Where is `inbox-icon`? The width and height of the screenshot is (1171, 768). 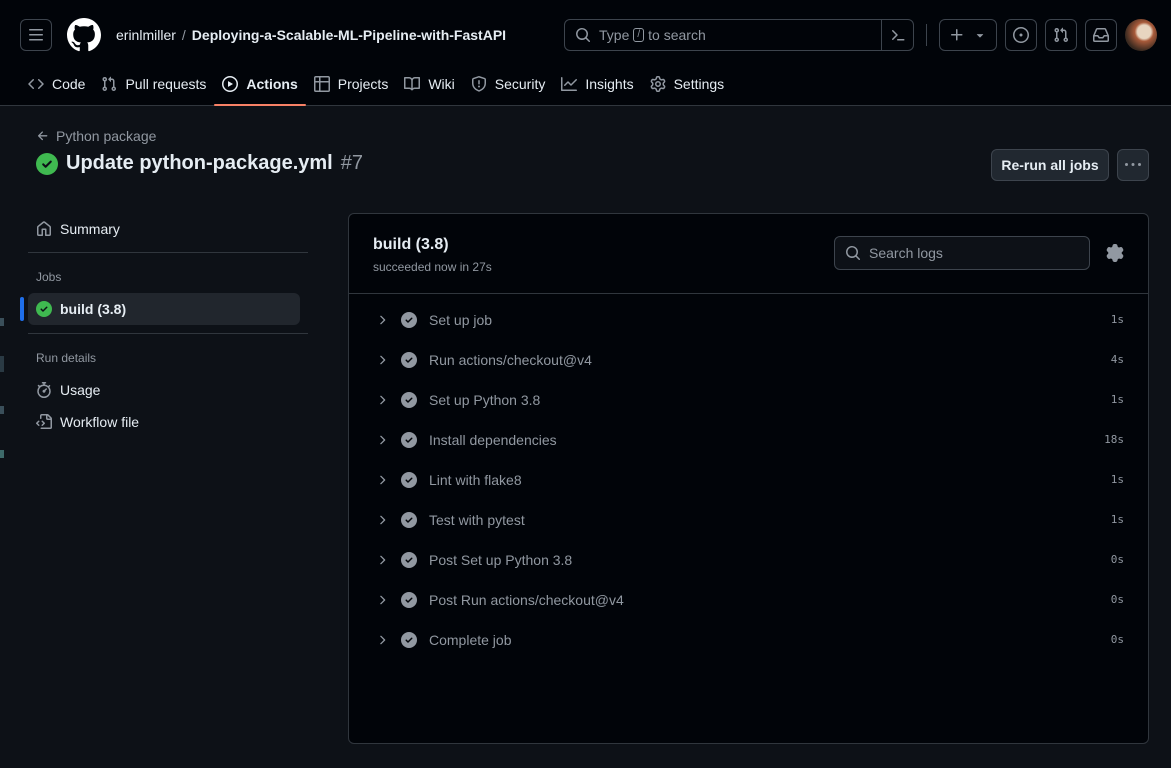
inbox-icon is located at coordinates (1101, 35).